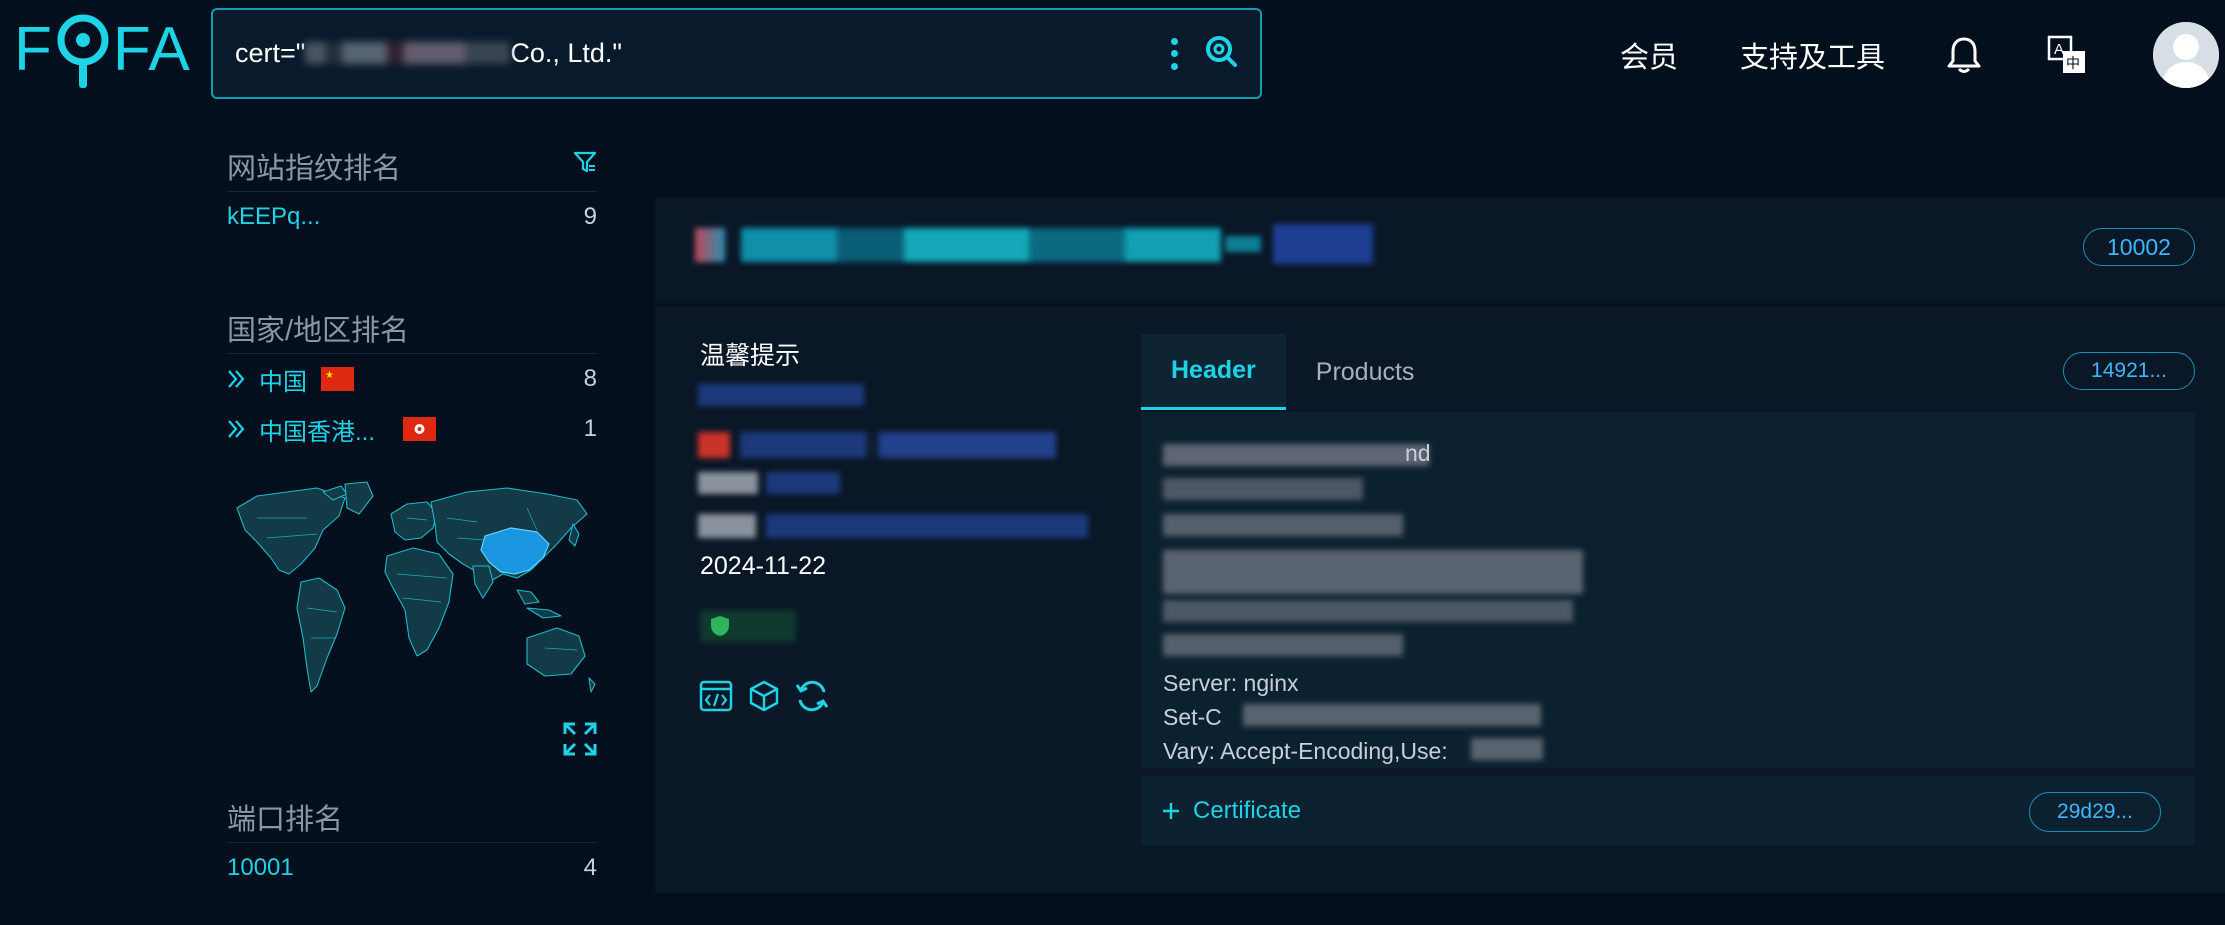 The image size is (2225, 925). Describe the element at coordinates (1418, 453) in the screenshot. I see `header-line-1-tail: nd` at that location.